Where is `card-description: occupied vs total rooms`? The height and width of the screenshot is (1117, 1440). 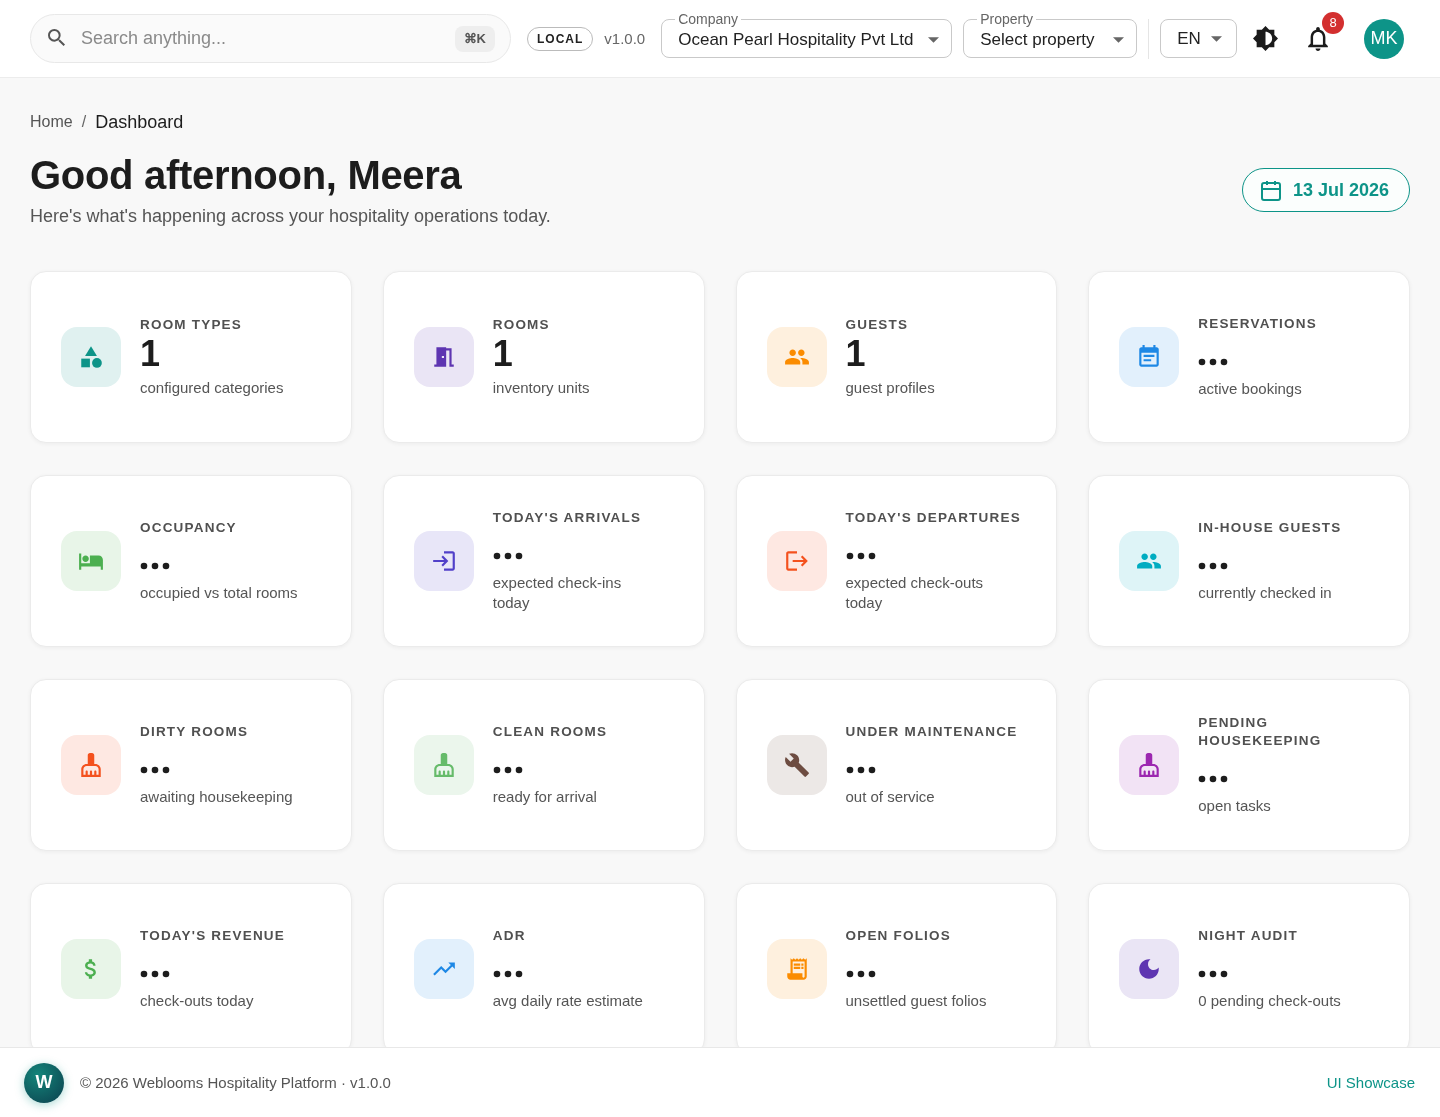 card-description: occupied vs total rooms is located at coordinates (219, 593).